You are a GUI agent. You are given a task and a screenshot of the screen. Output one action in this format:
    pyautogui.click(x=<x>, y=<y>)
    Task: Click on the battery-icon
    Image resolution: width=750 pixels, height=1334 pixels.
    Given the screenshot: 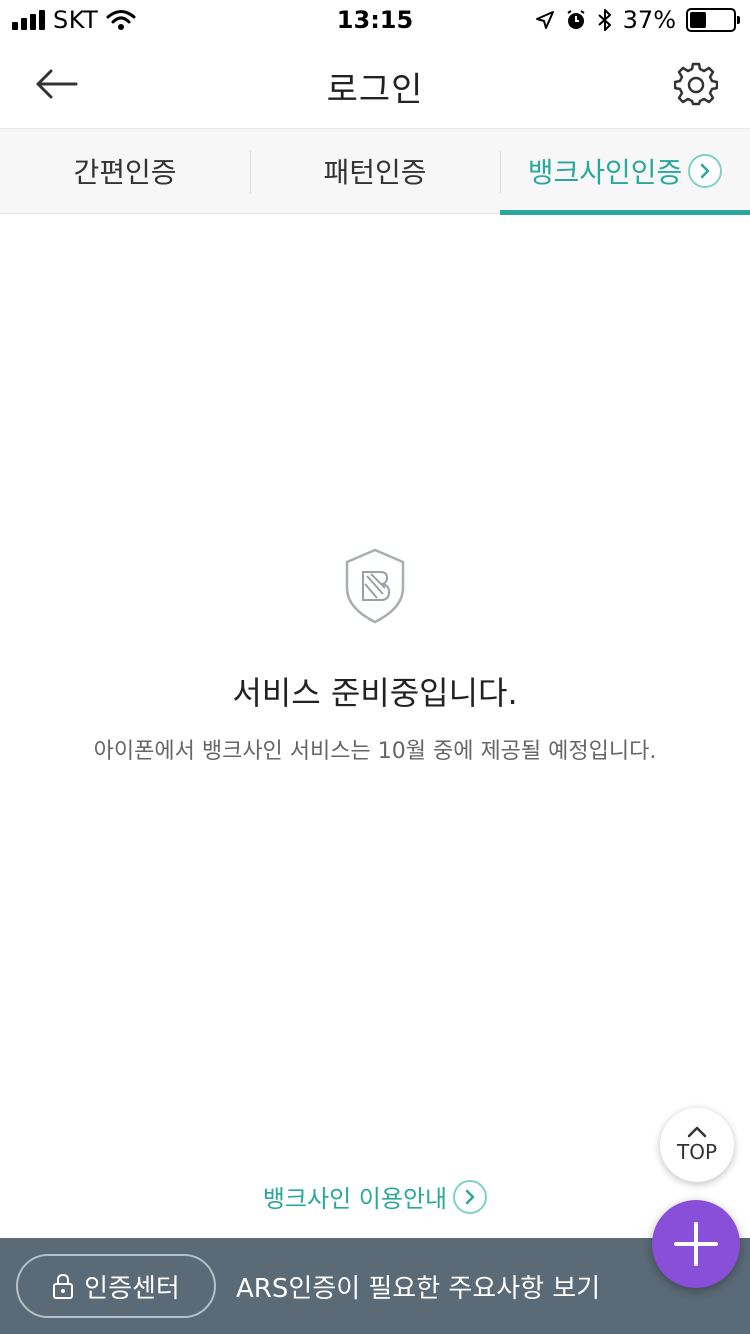 What is the action you would take?
    pyautogui.click(x=713, y=20)
    